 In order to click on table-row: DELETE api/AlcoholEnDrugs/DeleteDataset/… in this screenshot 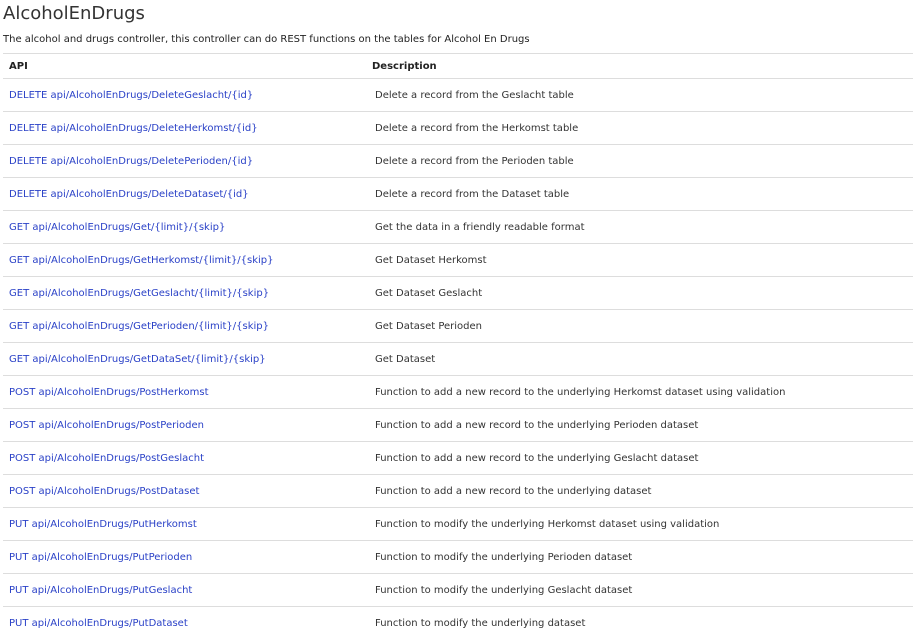, I will do `click(458, 194)`.